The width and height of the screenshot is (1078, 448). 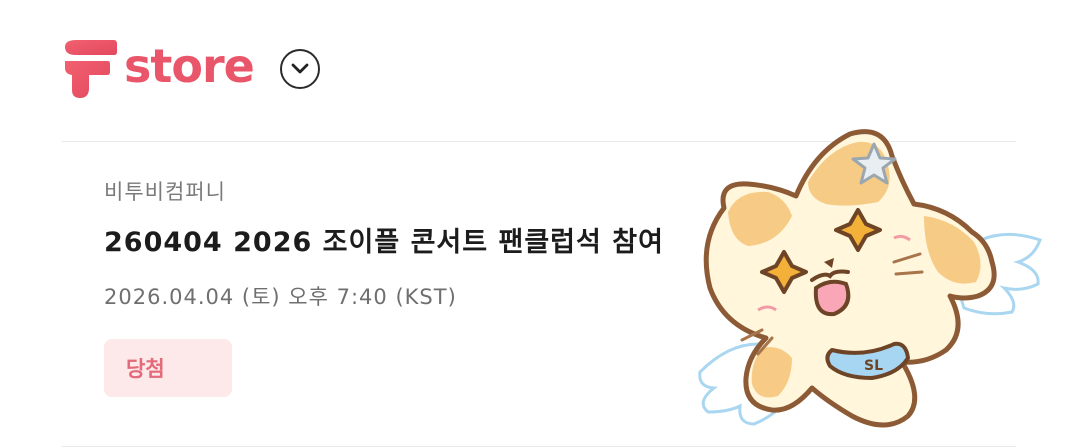 I want to click on status-badge: 당첨, so click(x=168, y=368).